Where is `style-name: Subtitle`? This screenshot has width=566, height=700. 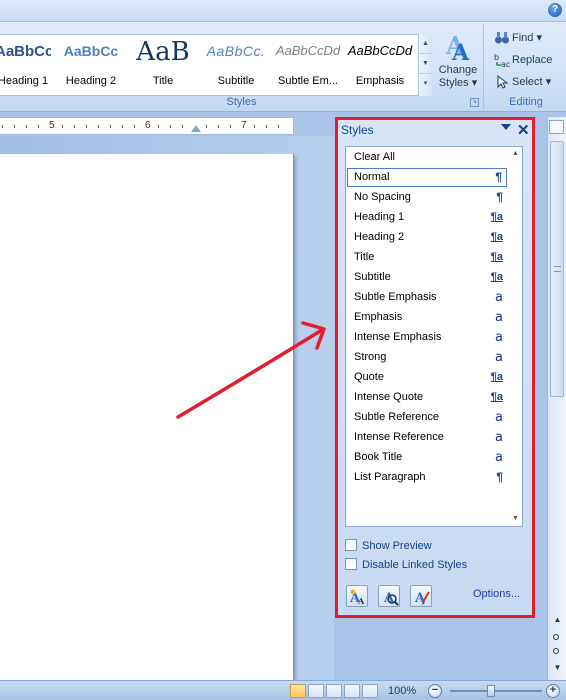 style-name: Subtitle is located at coordinates (236, 81).